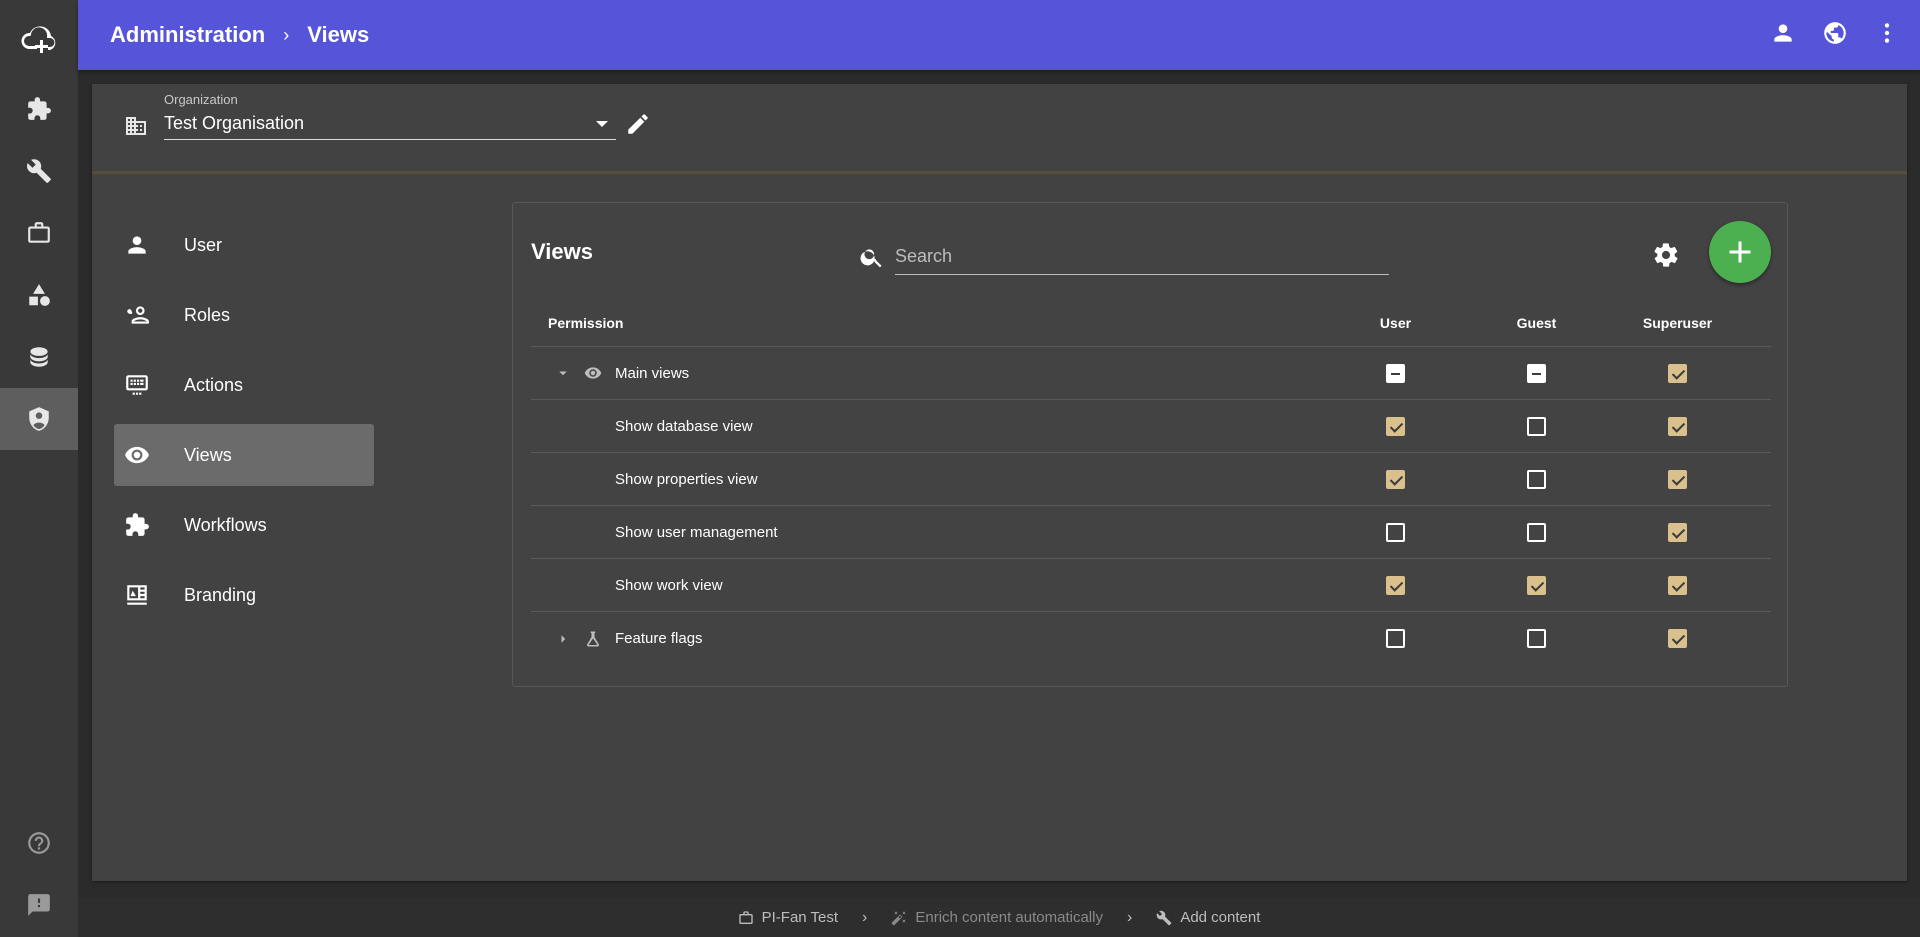 This screenshot has width=1920, height=937. Describe the element at coordinates (1151, 323) in the screenshot. I see `table-header: Permission User Guest Superuser` at that location.